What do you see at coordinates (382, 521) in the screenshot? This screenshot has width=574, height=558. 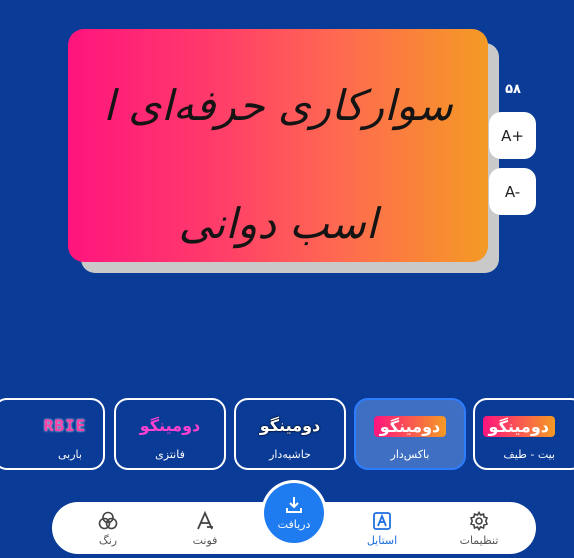 I see `style-text-icon` at bounding box center [382, 521].